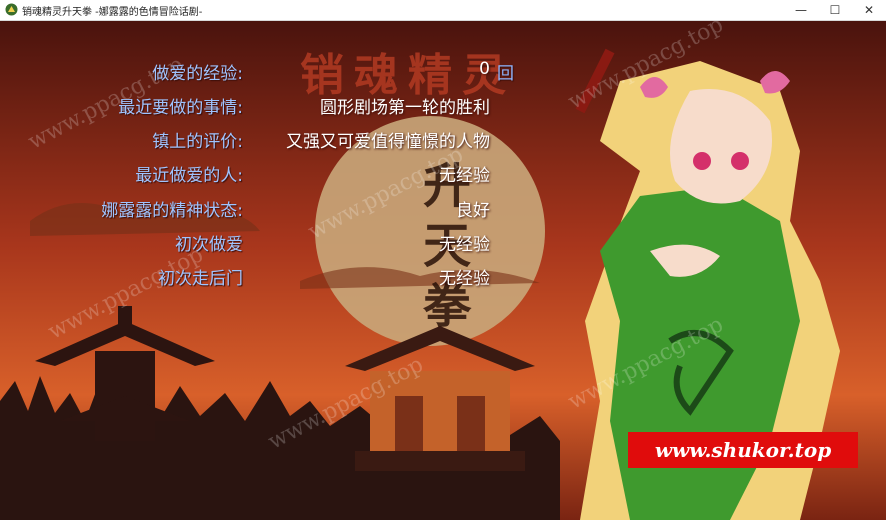 This screenshot has width=886, height=520. I want to click on title-bar: 销魂精灵升天拳 -娜露露的色情冒险话剧- — ☐ ✕, so click(443, 10).